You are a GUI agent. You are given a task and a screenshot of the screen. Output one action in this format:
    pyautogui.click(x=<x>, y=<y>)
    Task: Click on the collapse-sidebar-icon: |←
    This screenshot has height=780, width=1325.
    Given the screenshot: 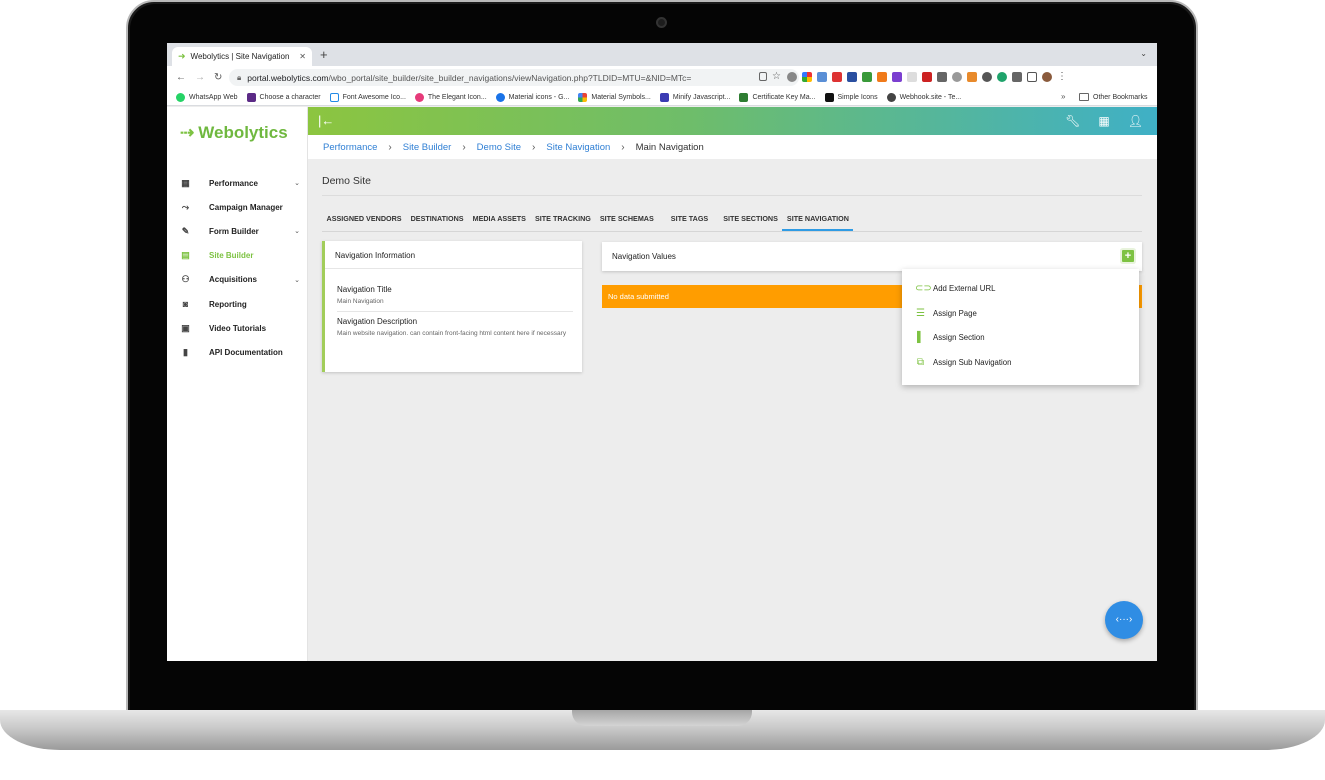 What is the action you would take?
    pyautogui.click(x=326, y=120)
    